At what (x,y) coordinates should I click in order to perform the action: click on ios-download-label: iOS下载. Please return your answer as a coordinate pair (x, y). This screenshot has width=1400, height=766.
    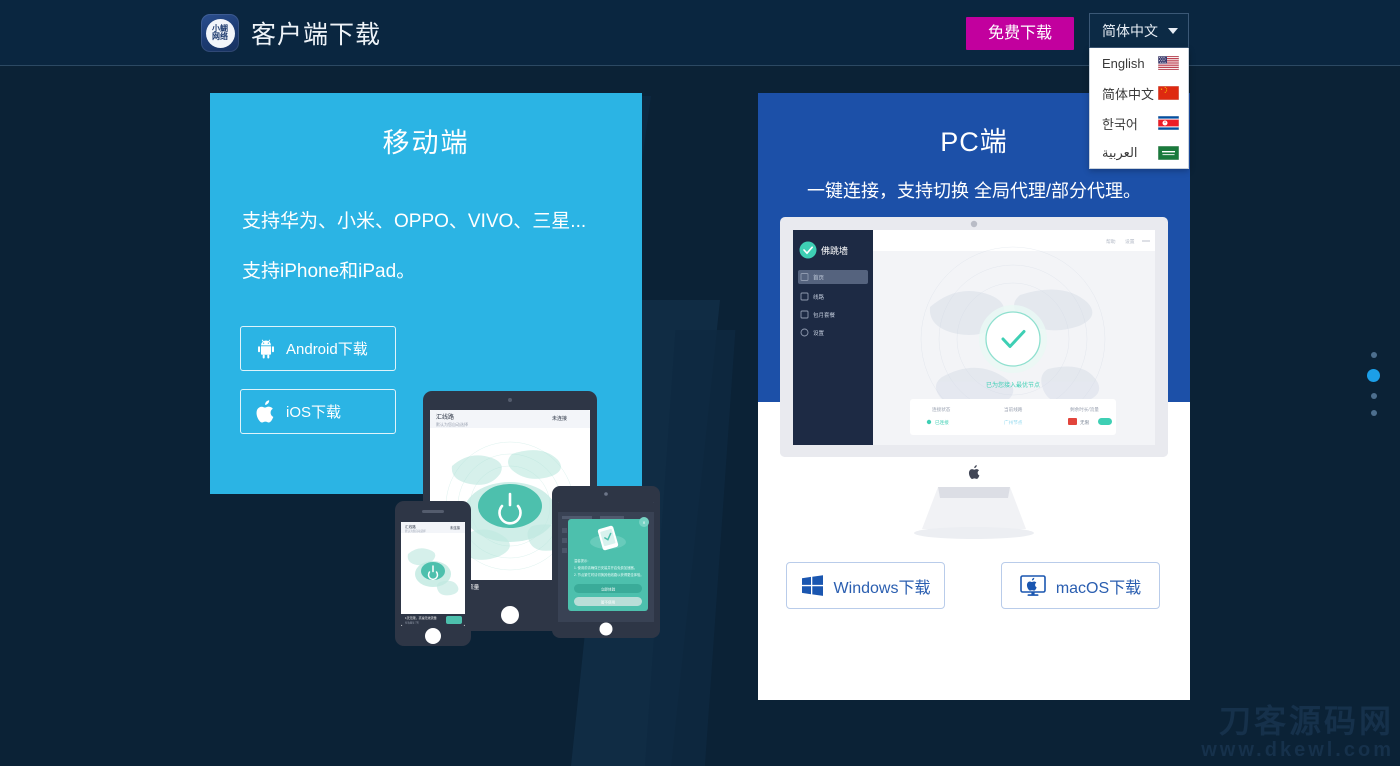
    Looking at the image, I should click on (314, 412).